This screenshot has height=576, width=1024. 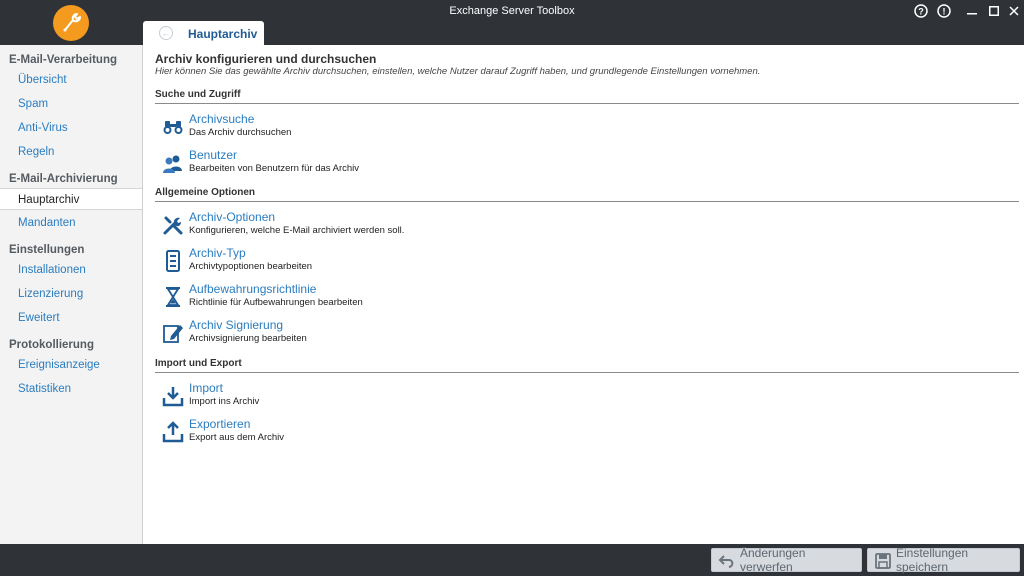 What do you see at coordinates (206, 388) in the screenshot?
I see `option-title: Import` at bounding box center [206, 388].